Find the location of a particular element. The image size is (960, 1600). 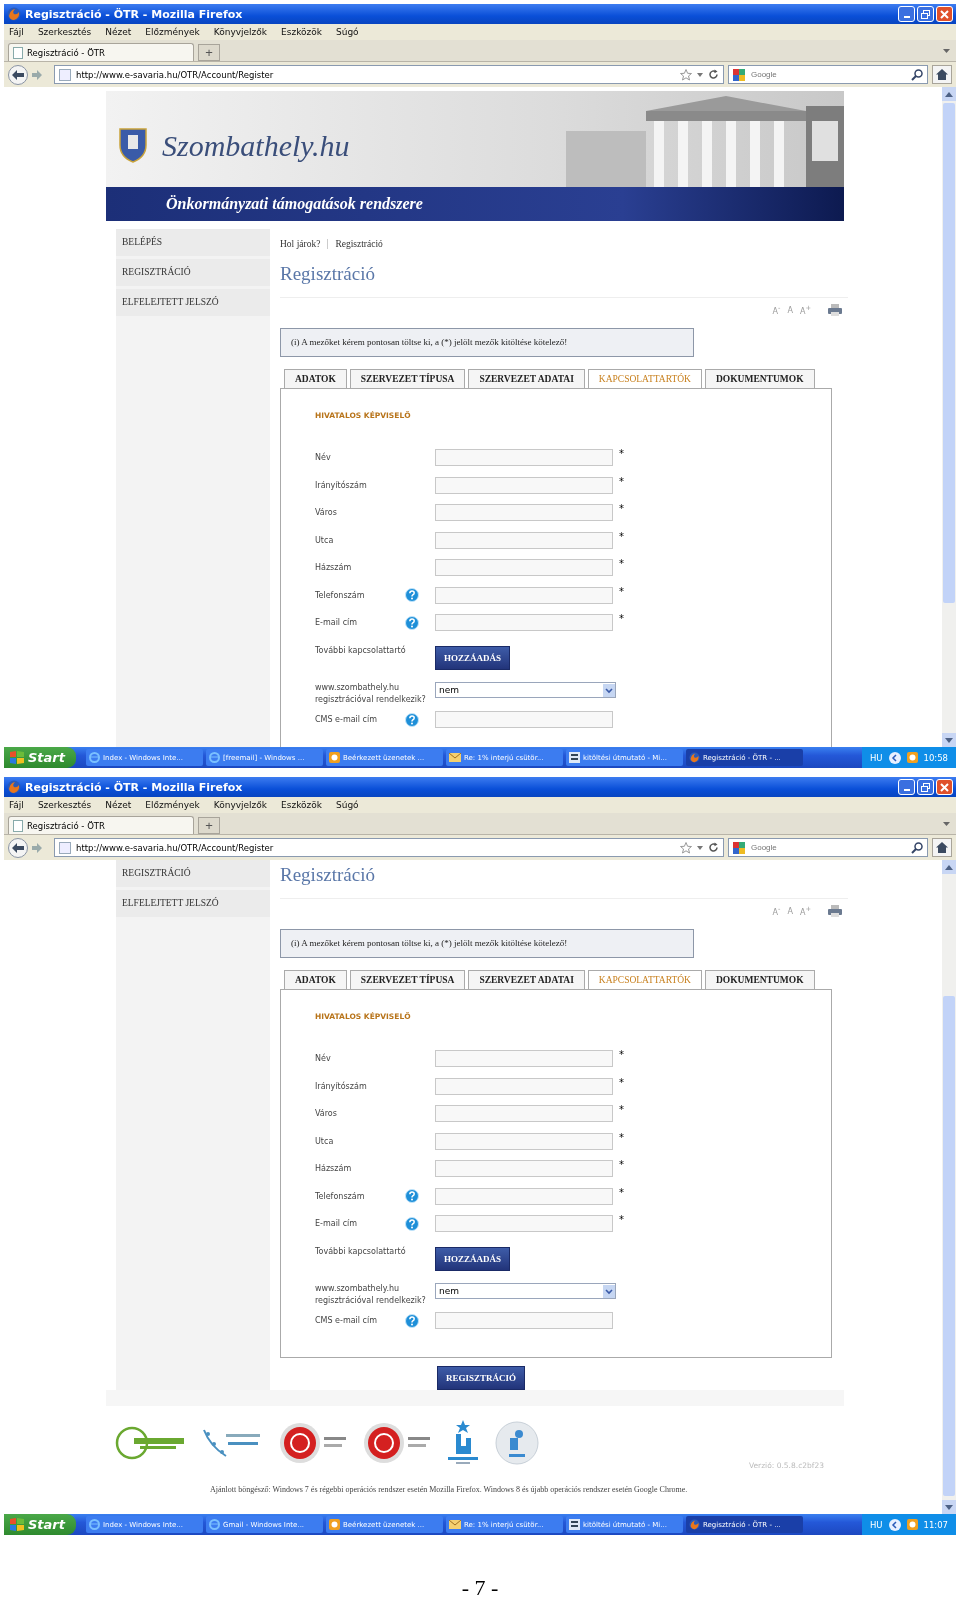

menu-item: Szerkesztés is located at coordinates (64, 805).